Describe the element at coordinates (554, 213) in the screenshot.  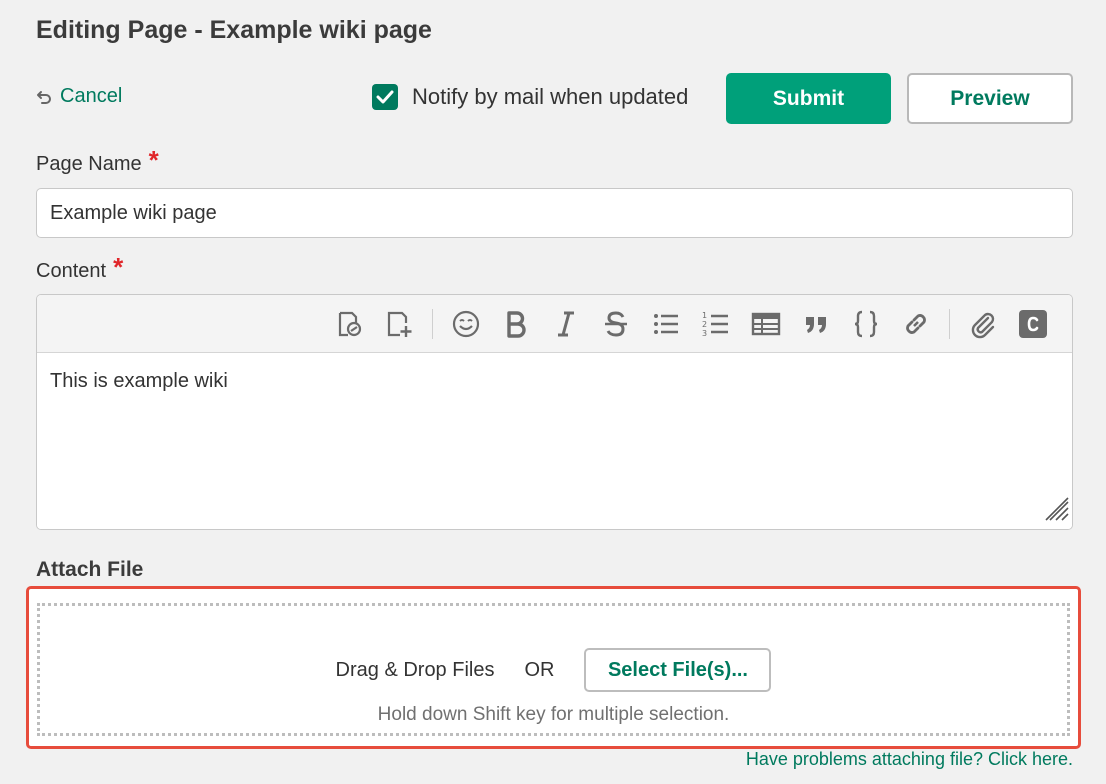
I see `page-name-input` at that location.